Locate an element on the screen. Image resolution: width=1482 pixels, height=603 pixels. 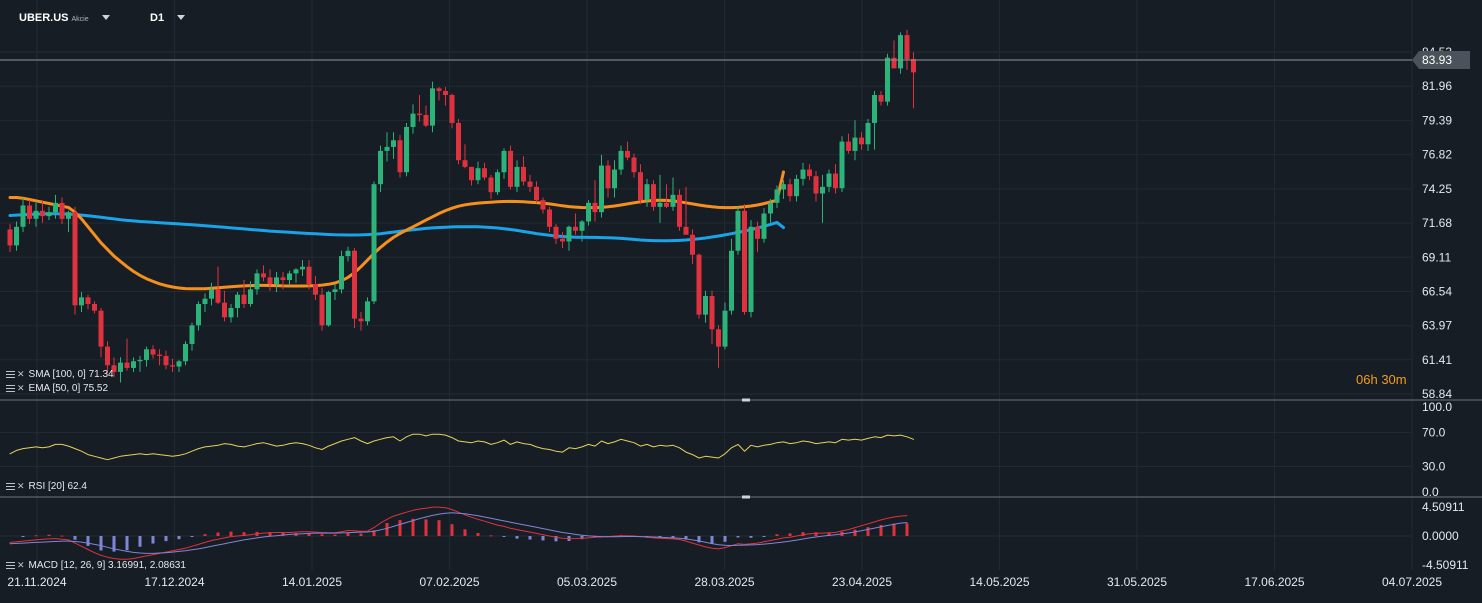
pane-resize-handle is located at coordinates (746, 497).